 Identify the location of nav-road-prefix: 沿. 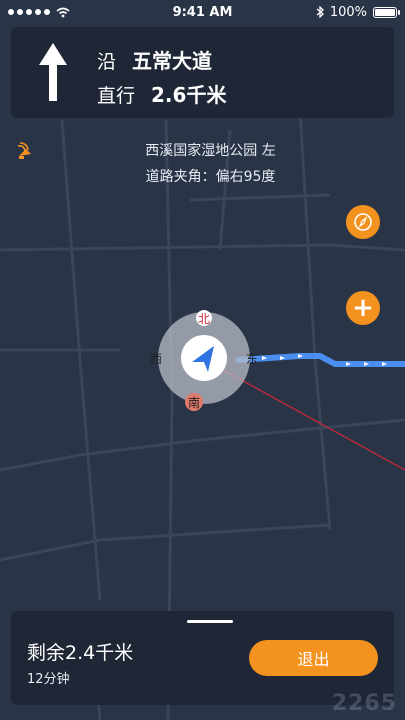
(107, 62).